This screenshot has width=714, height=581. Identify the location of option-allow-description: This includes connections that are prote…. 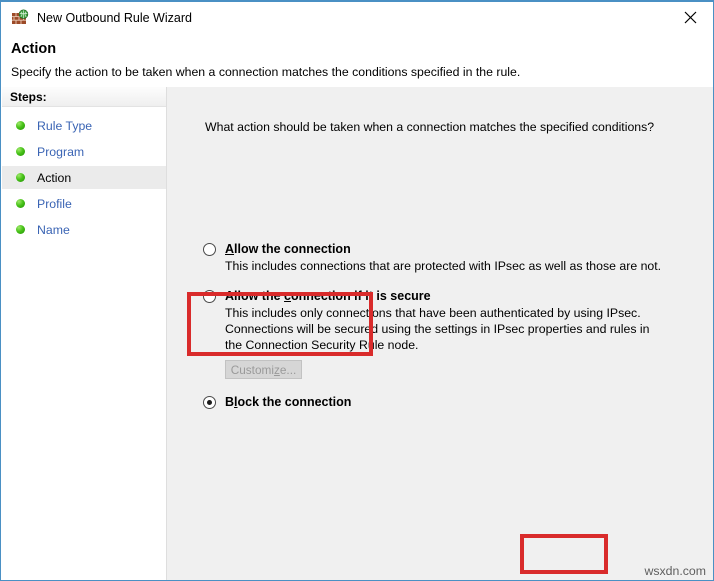
(443, 266).